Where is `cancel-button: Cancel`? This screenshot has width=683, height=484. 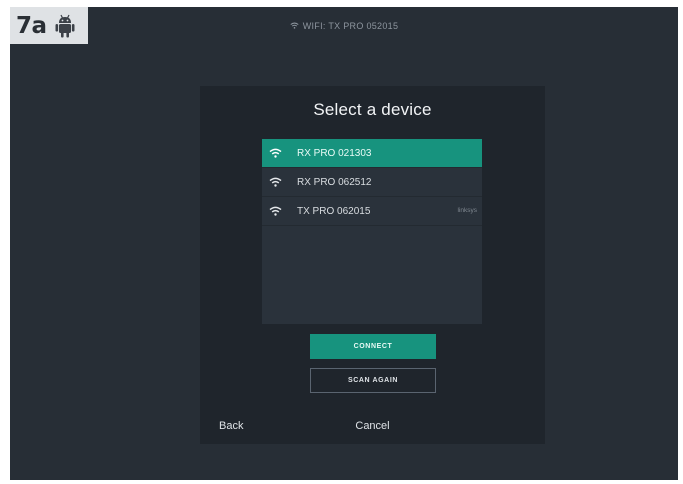
cancel-button: Cancel is located at coordinates (372, 426).